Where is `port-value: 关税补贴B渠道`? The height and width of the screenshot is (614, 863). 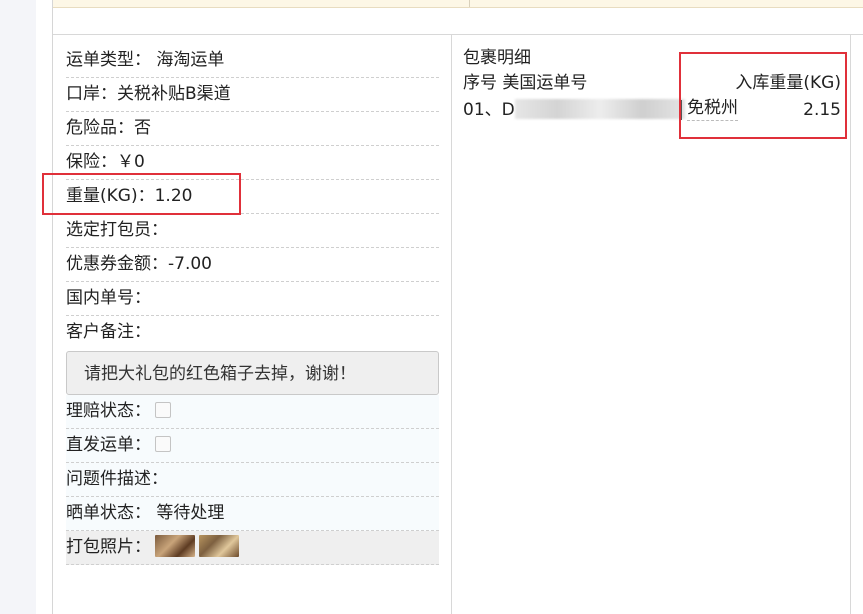
port-value: 关税补贴B渠道 is located at coordinates (174, 94).